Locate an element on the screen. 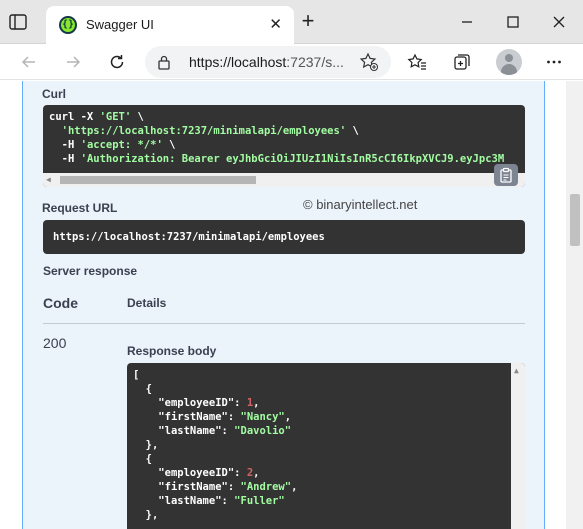 The width and height of the screenshot is (583, 529). copy-to-clipboard-button is located at coordinates (506, 175).